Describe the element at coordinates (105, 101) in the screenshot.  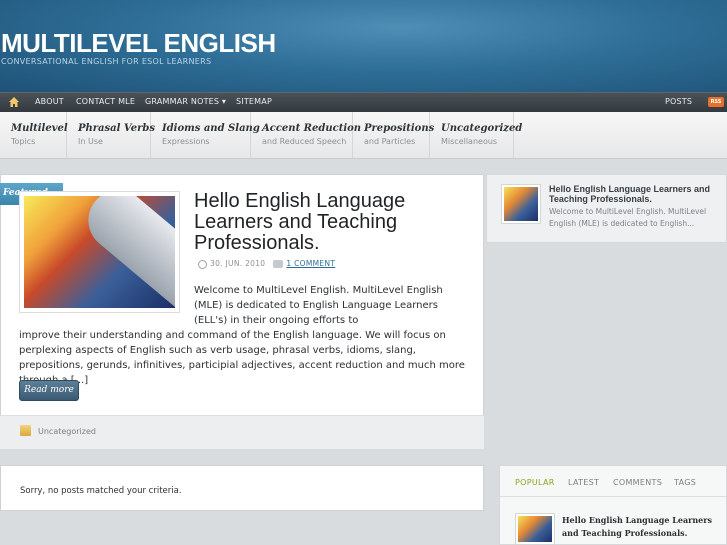
I see `nav-contact: CONTACT MLE` at that location.